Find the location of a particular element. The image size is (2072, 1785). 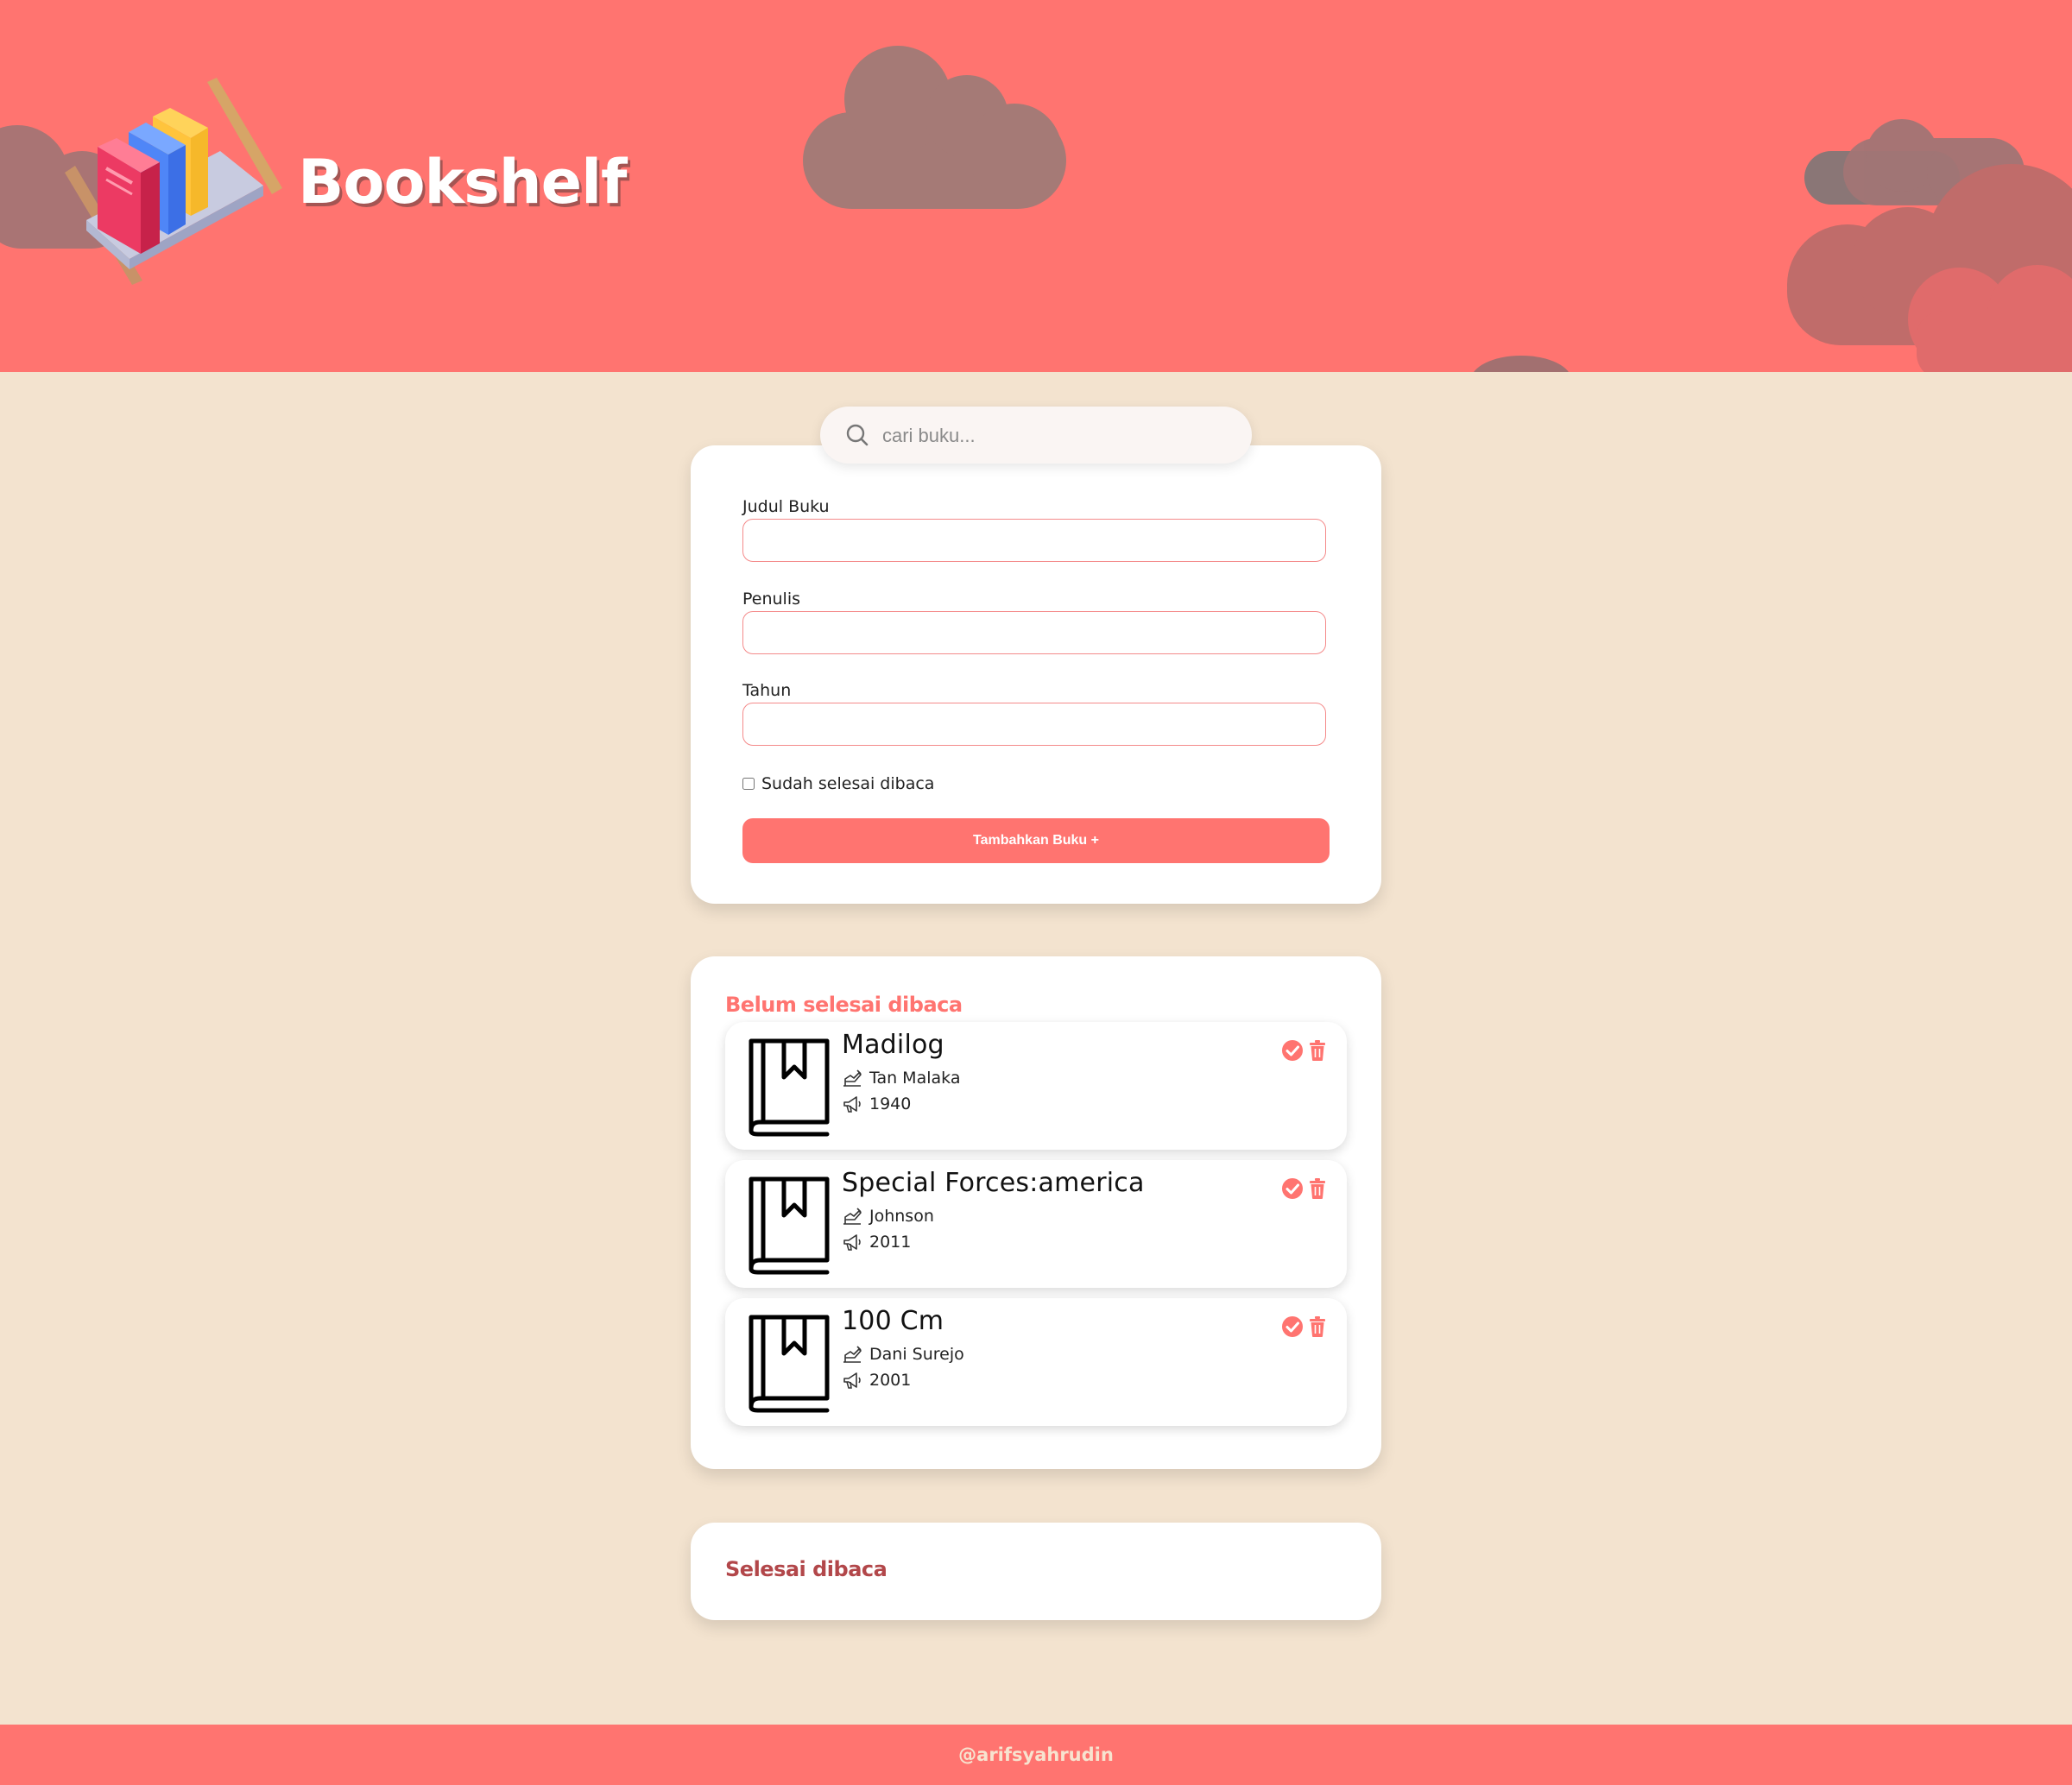

book-year: 2001 is located at coordinates (890, 1381).